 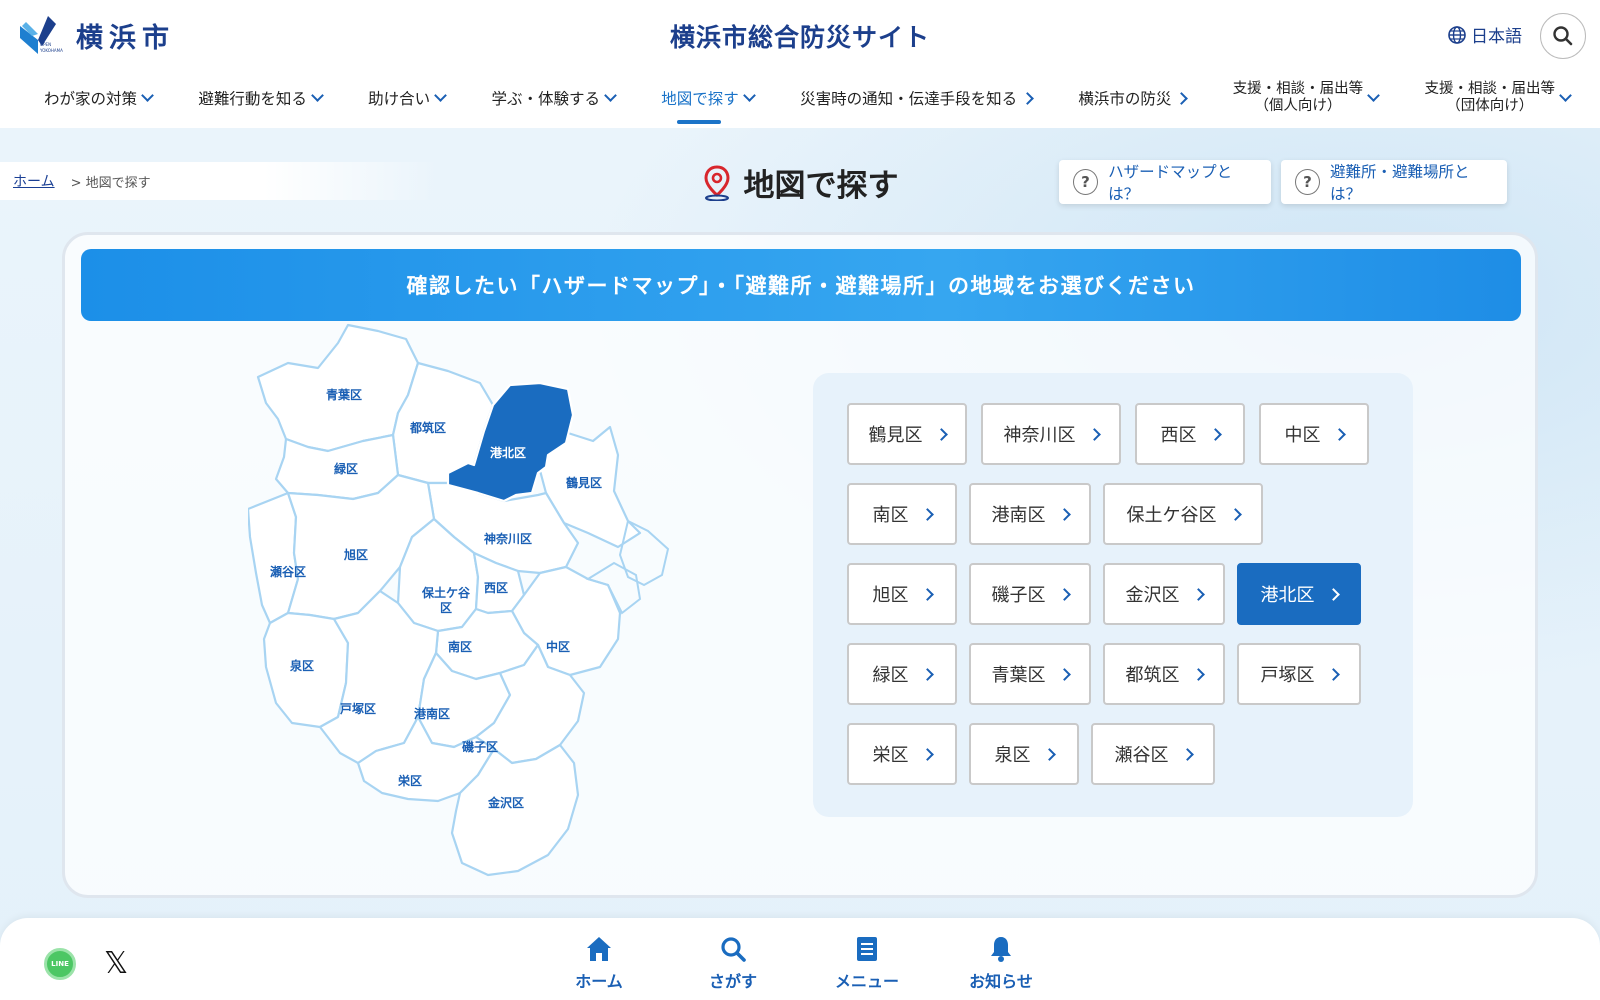 What do you see at coordinates (1030, 514) in the screenshot?
I see `ward-button-konan: 港南区` at bounding box center [1030, 514].